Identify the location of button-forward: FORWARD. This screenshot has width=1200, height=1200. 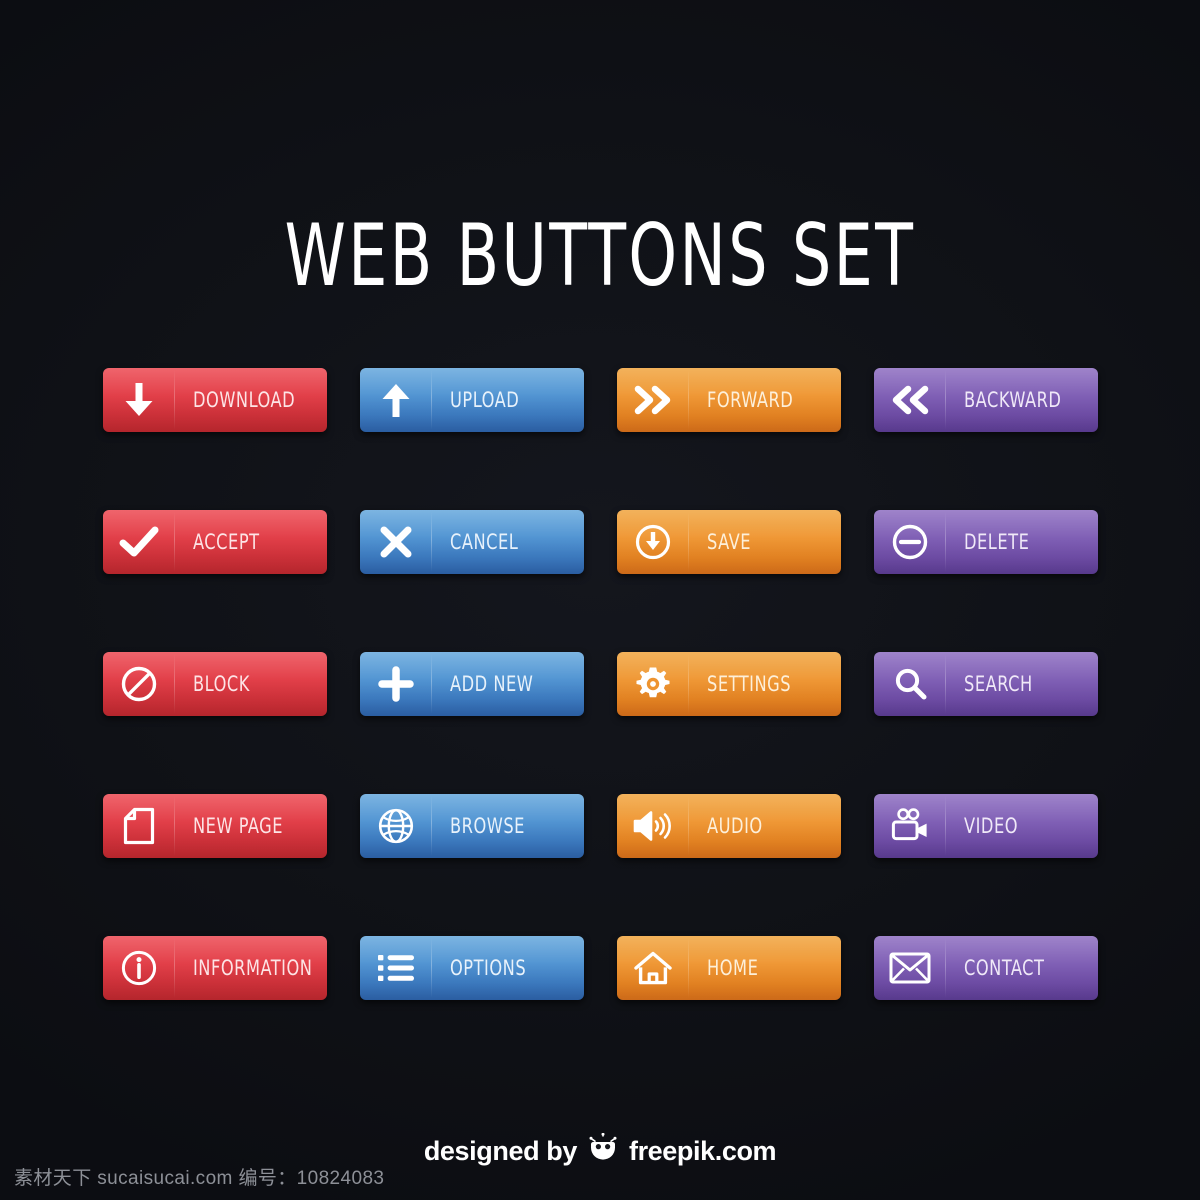
(729, 400).